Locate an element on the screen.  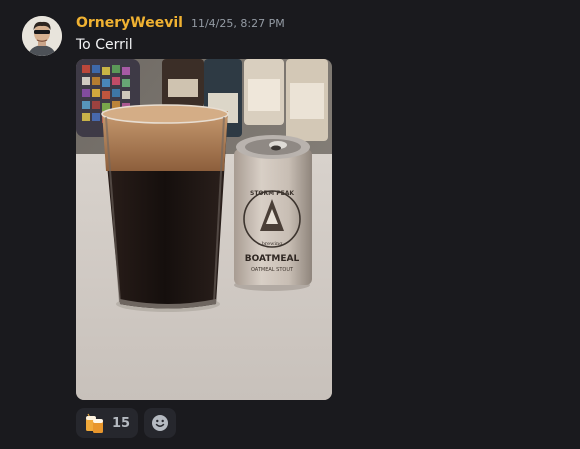
can-style-label: OATMEAL STOUT is located at coordinates (272, 270).